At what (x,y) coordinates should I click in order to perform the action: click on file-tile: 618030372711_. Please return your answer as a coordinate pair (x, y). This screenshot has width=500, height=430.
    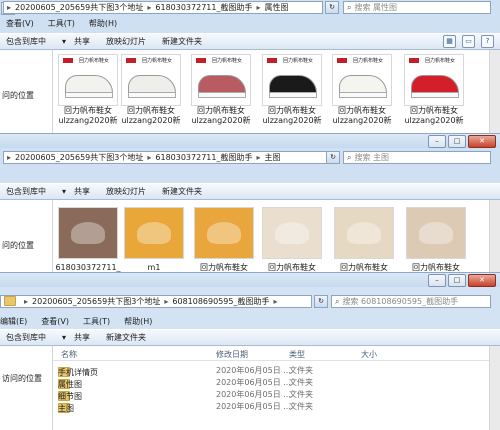
    Looking at the image, I should click on (88, 240).